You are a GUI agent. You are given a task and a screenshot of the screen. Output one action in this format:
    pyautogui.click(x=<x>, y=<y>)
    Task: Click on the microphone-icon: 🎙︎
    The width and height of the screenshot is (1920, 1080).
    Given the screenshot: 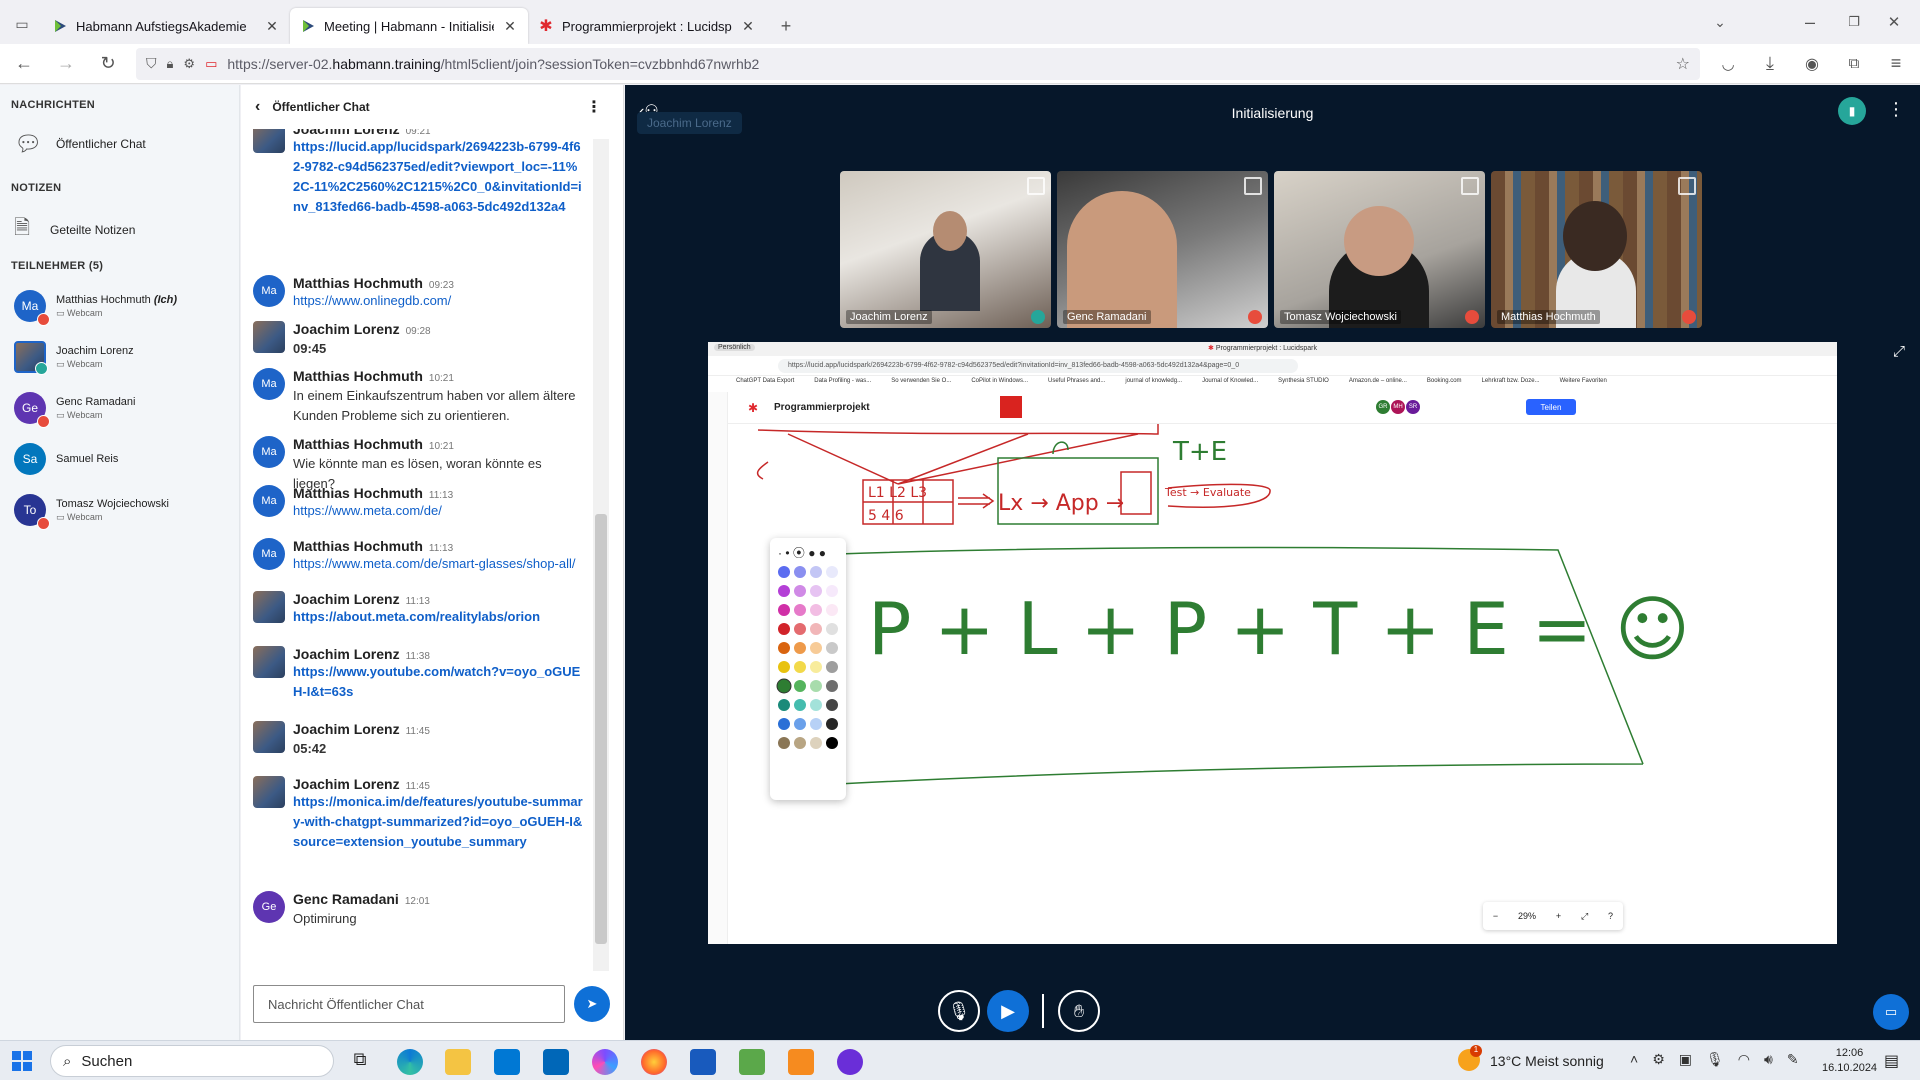 What is the action you would take?
    pyautogui.click(x=1715, y=1059)
    